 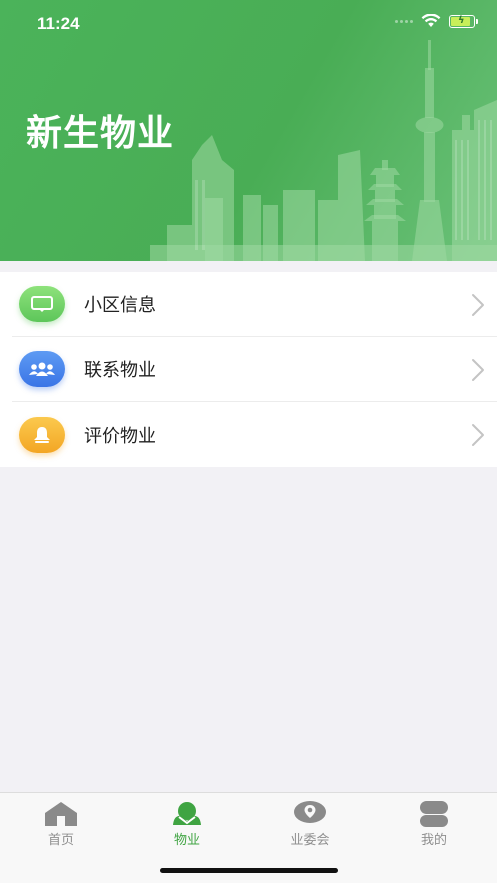 What do you see at coordinates (42, 434) in the screenshot?
I see `bell-icon` at bounding box center [42, 434].